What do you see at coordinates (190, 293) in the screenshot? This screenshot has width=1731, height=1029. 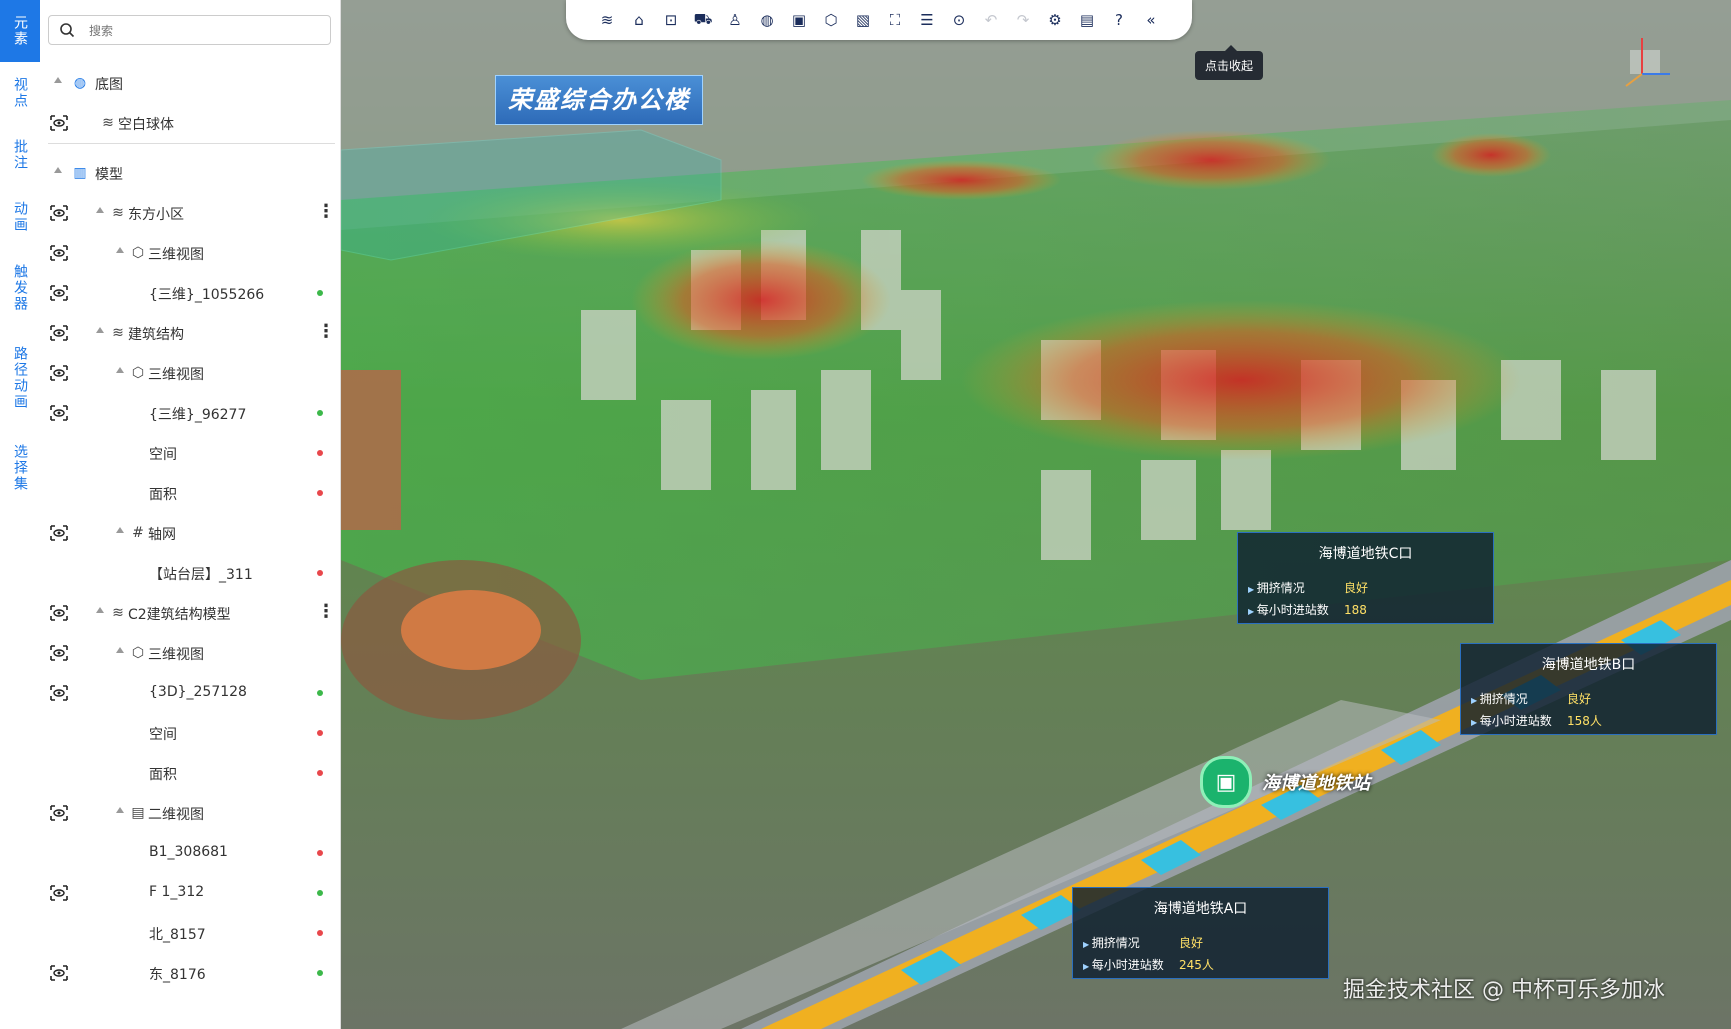 I see `tree-node: {三维}_1055266` at bounding box center [190, 293].